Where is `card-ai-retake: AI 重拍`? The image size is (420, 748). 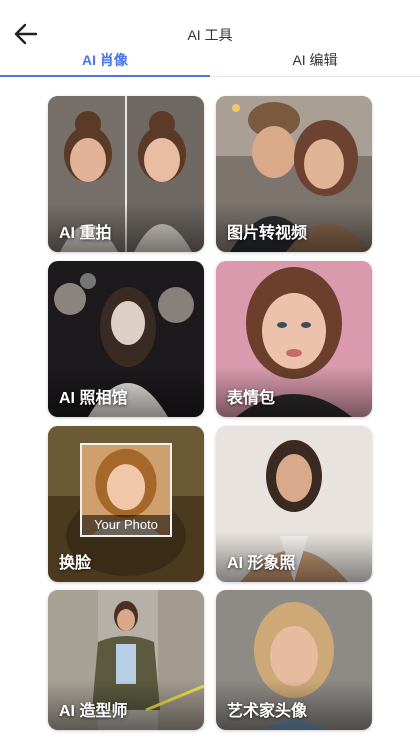 card-ai-retake: AI 重拍 is located at coordinates (126, 174).